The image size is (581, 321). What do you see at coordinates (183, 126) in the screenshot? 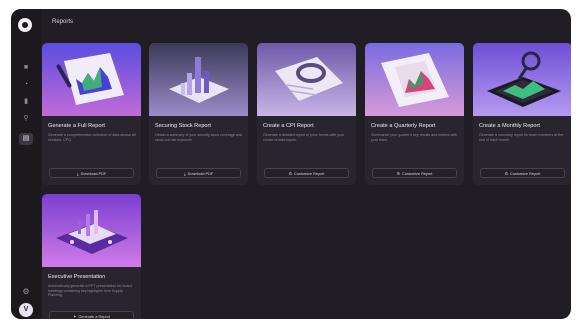
I see `report-title: Securing Stock Report` at bounding box center [183, 126].